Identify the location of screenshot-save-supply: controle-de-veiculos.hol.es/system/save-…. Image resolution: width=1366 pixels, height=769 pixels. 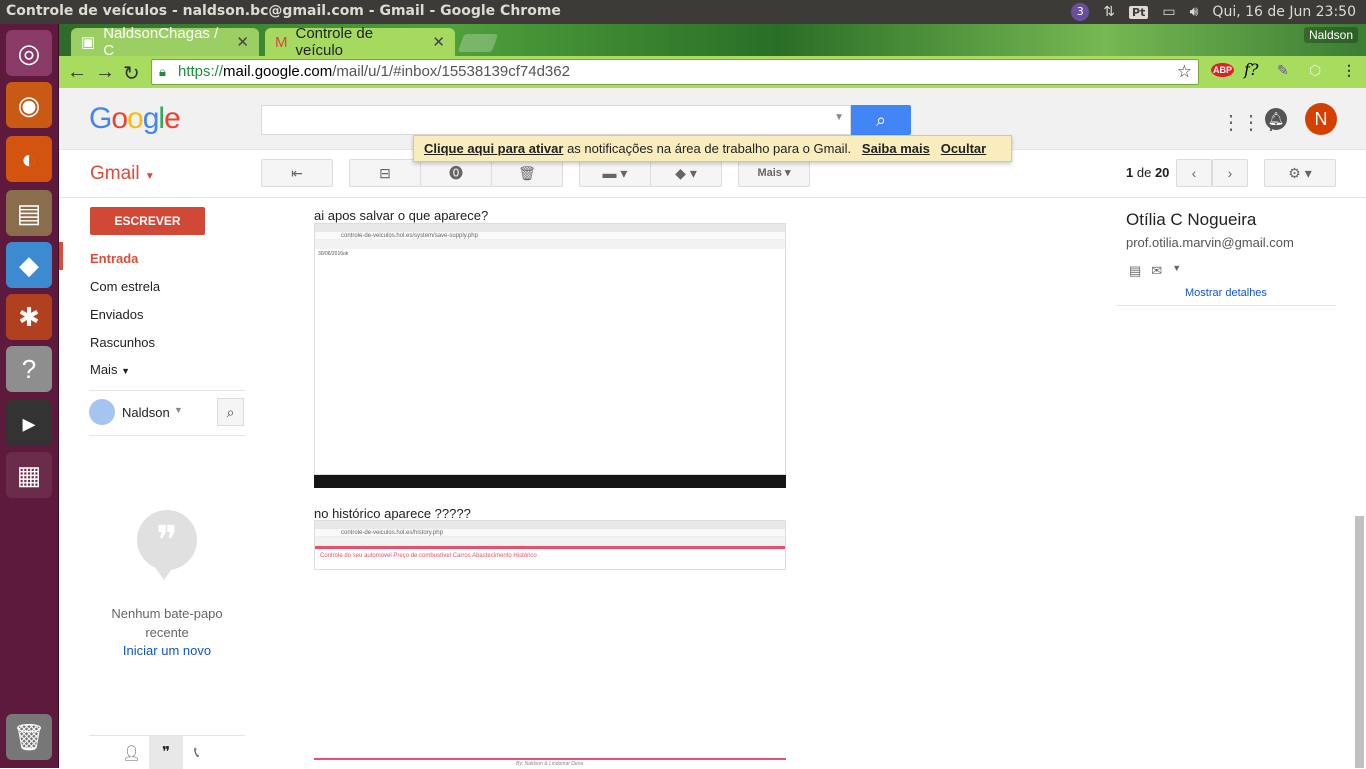
(550, 349).